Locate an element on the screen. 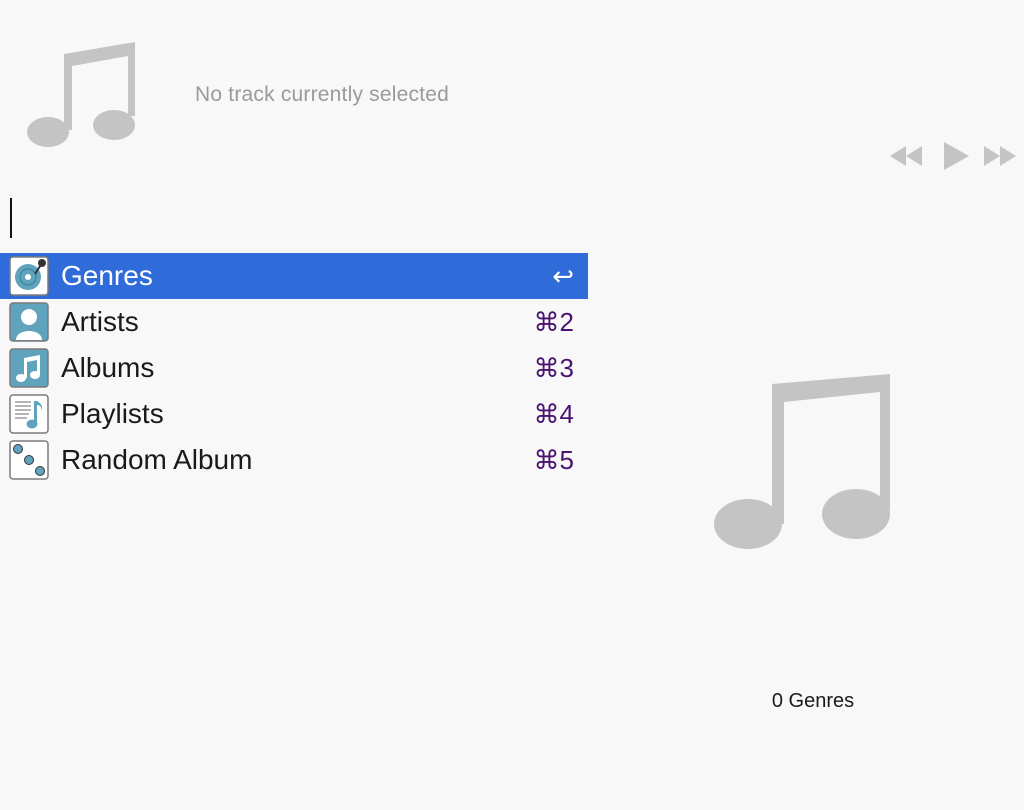  list-item-playlists: Playlists ⌘4 is located at coordinates (294, 414).